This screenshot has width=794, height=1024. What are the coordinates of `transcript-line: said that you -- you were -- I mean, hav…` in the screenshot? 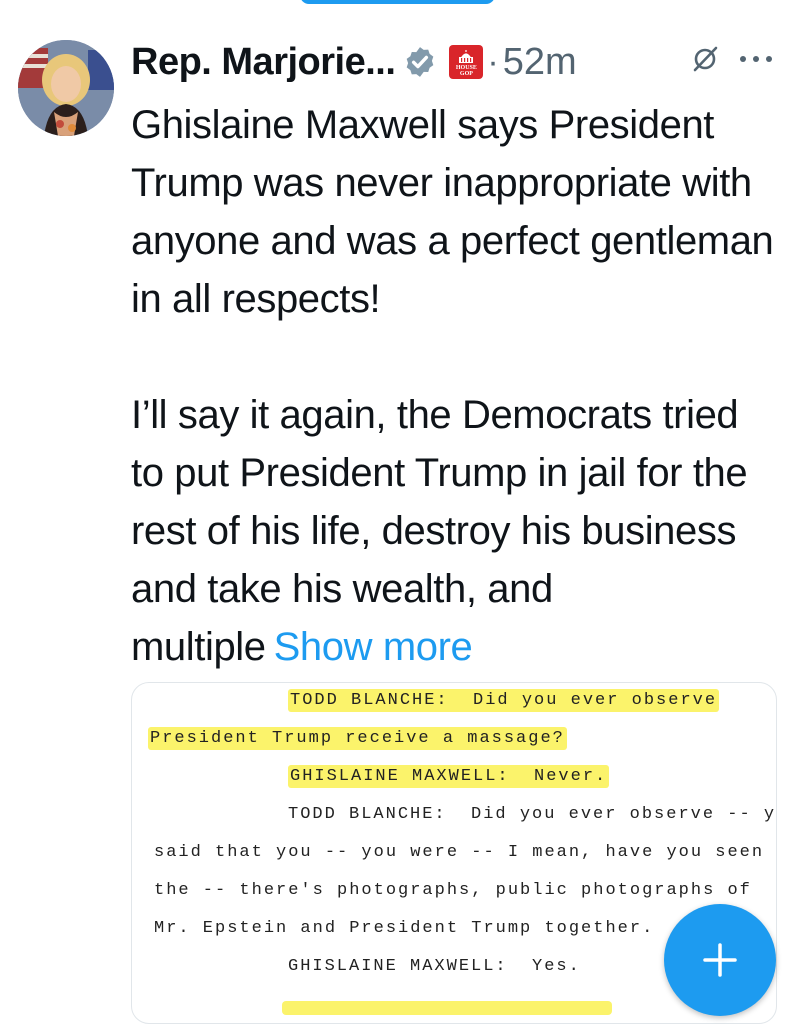 It's located at (459, 852).